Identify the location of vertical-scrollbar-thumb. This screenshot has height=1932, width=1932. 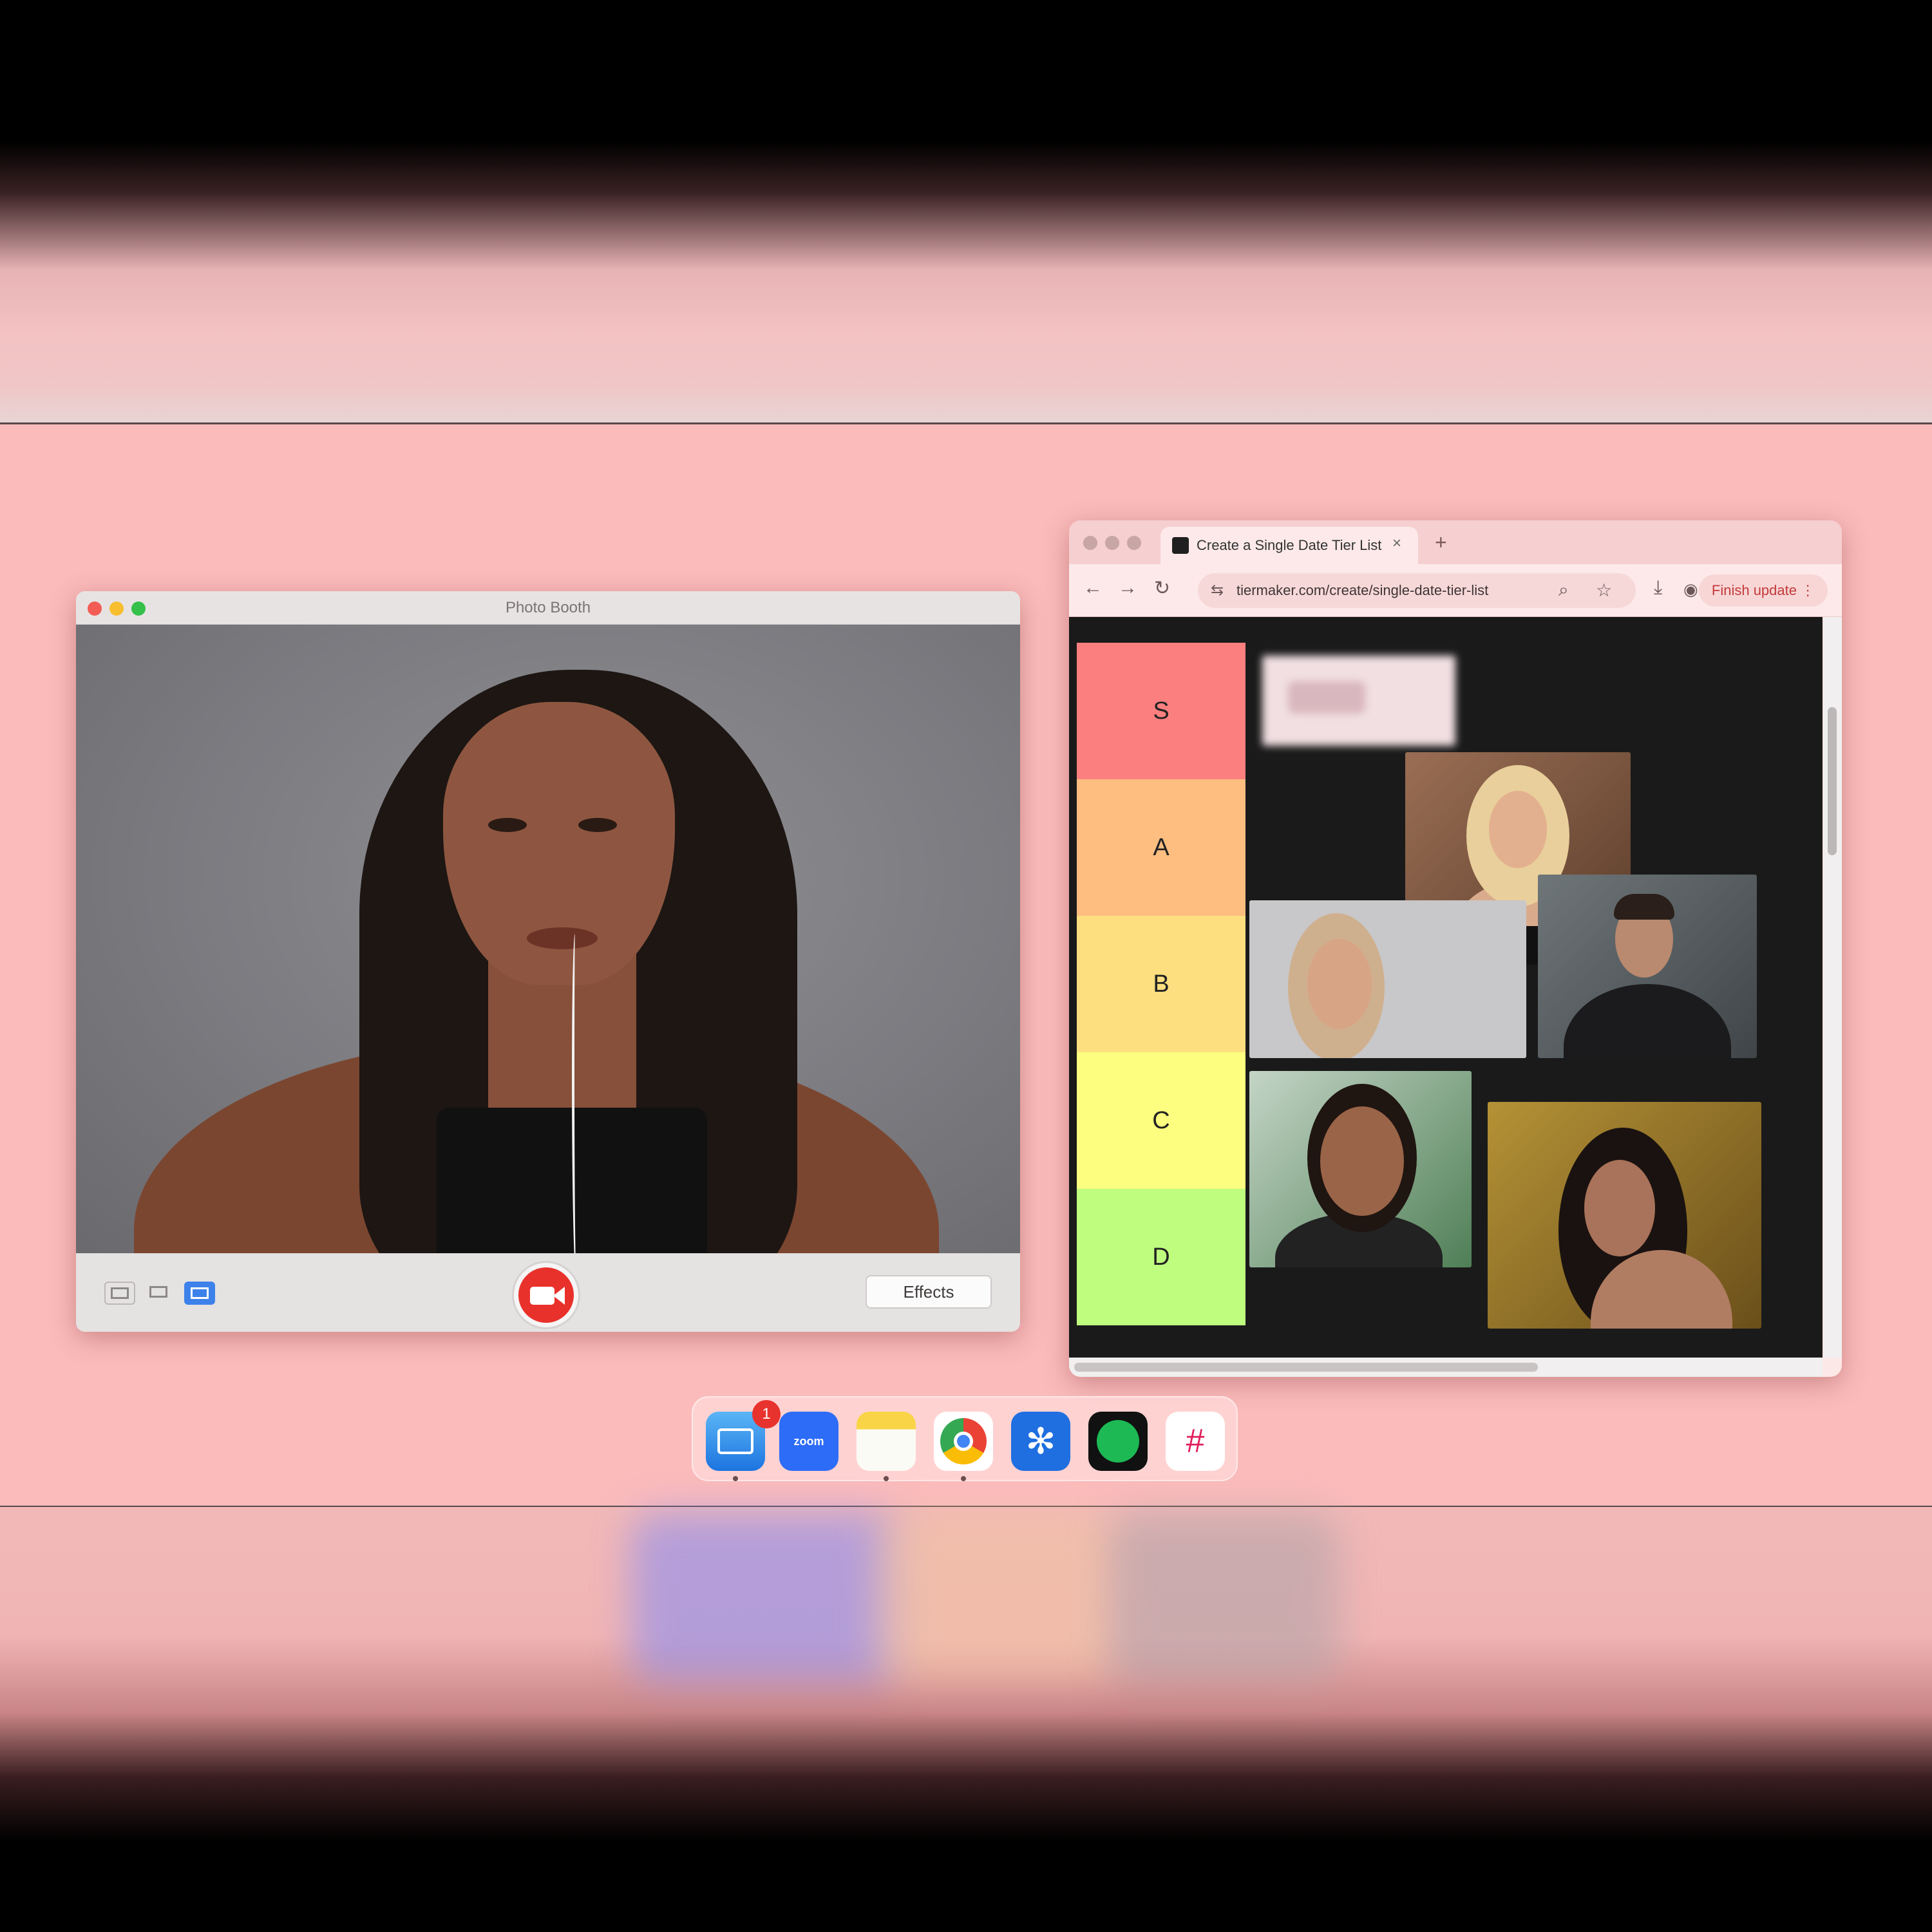
(1832, 781).